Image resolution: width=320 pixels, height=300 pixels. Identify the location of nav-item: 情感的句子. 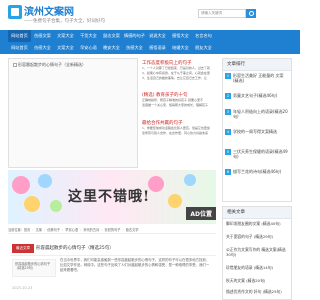
(134, 36).